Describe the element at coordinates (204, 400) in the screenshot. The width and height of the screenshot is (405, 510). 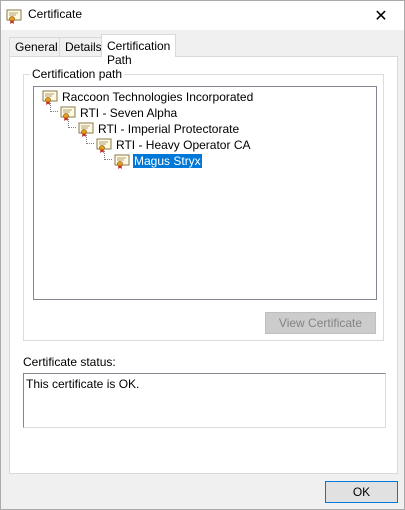
I see `certificate-status-box: This certificate is OK.` at that location.